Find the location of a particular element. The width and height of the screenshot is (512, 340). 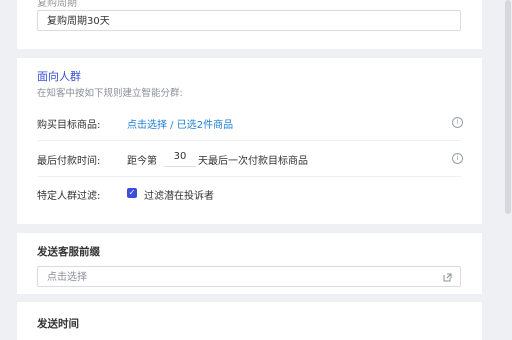

last-payment-label: 最后付款时间: is located at coordinates (69, 161).